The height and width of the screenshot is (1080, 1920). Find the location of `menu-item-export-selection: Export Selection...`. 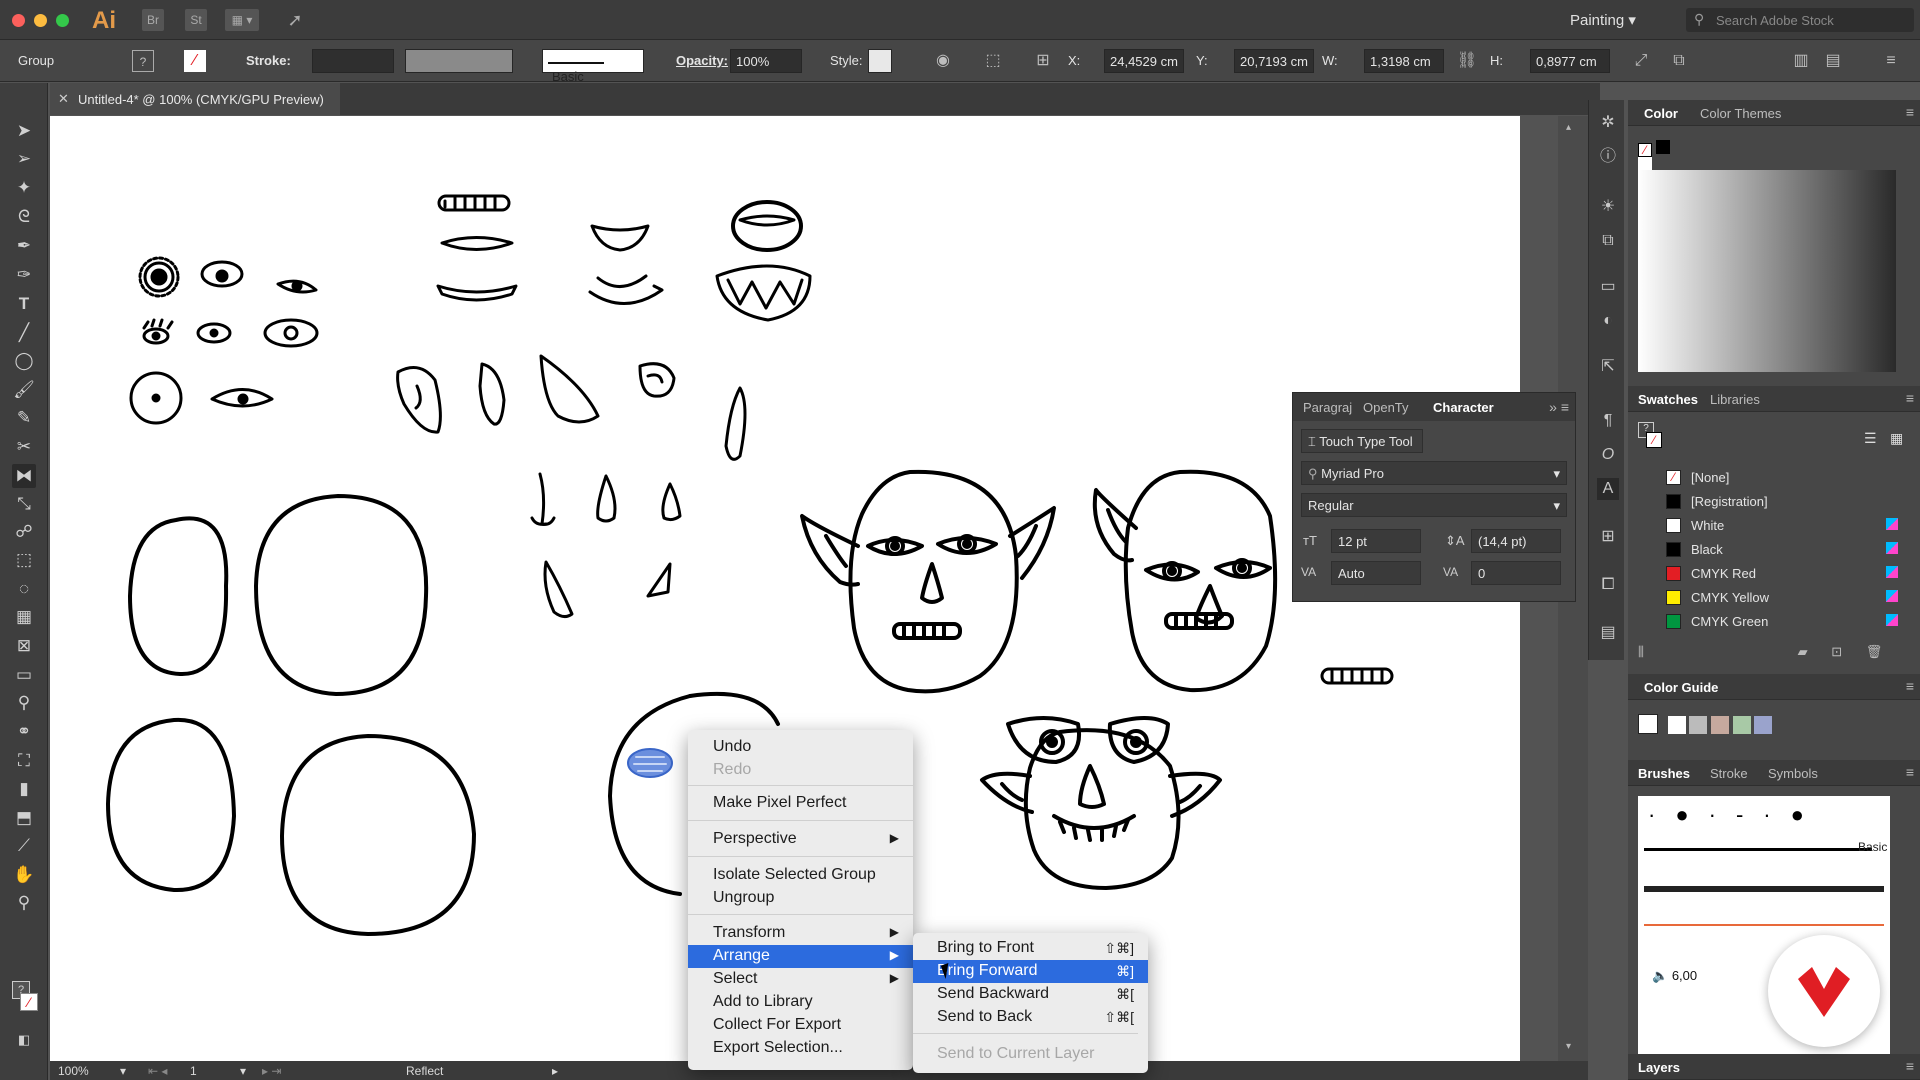

menu-item-export-selection: Export Selection... is located at coordinates (800, 1048).